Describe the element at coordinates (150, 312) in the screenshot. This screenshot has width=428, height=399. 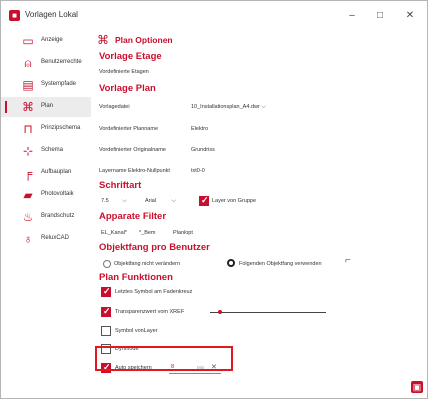
I see `transparenz-label: Transparenzwert vom XREF` at that location.